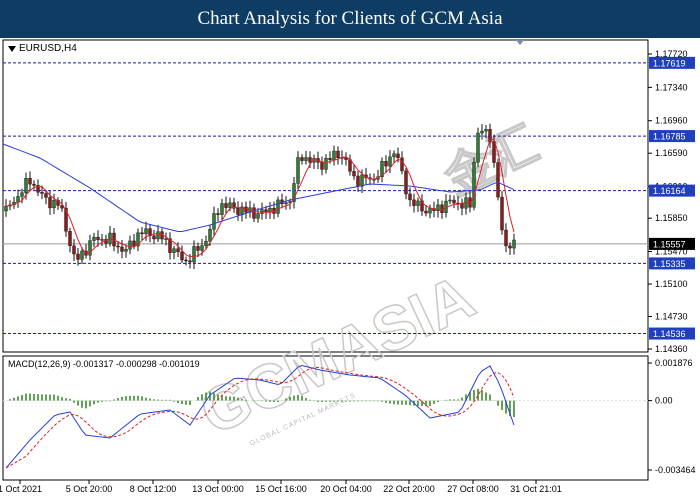 This screenshot has height=500, width=700. Describe the element at coordinates (281, 489) in the screenshot. I see `time-axis-label: 15 Oct 16:00` at that location.